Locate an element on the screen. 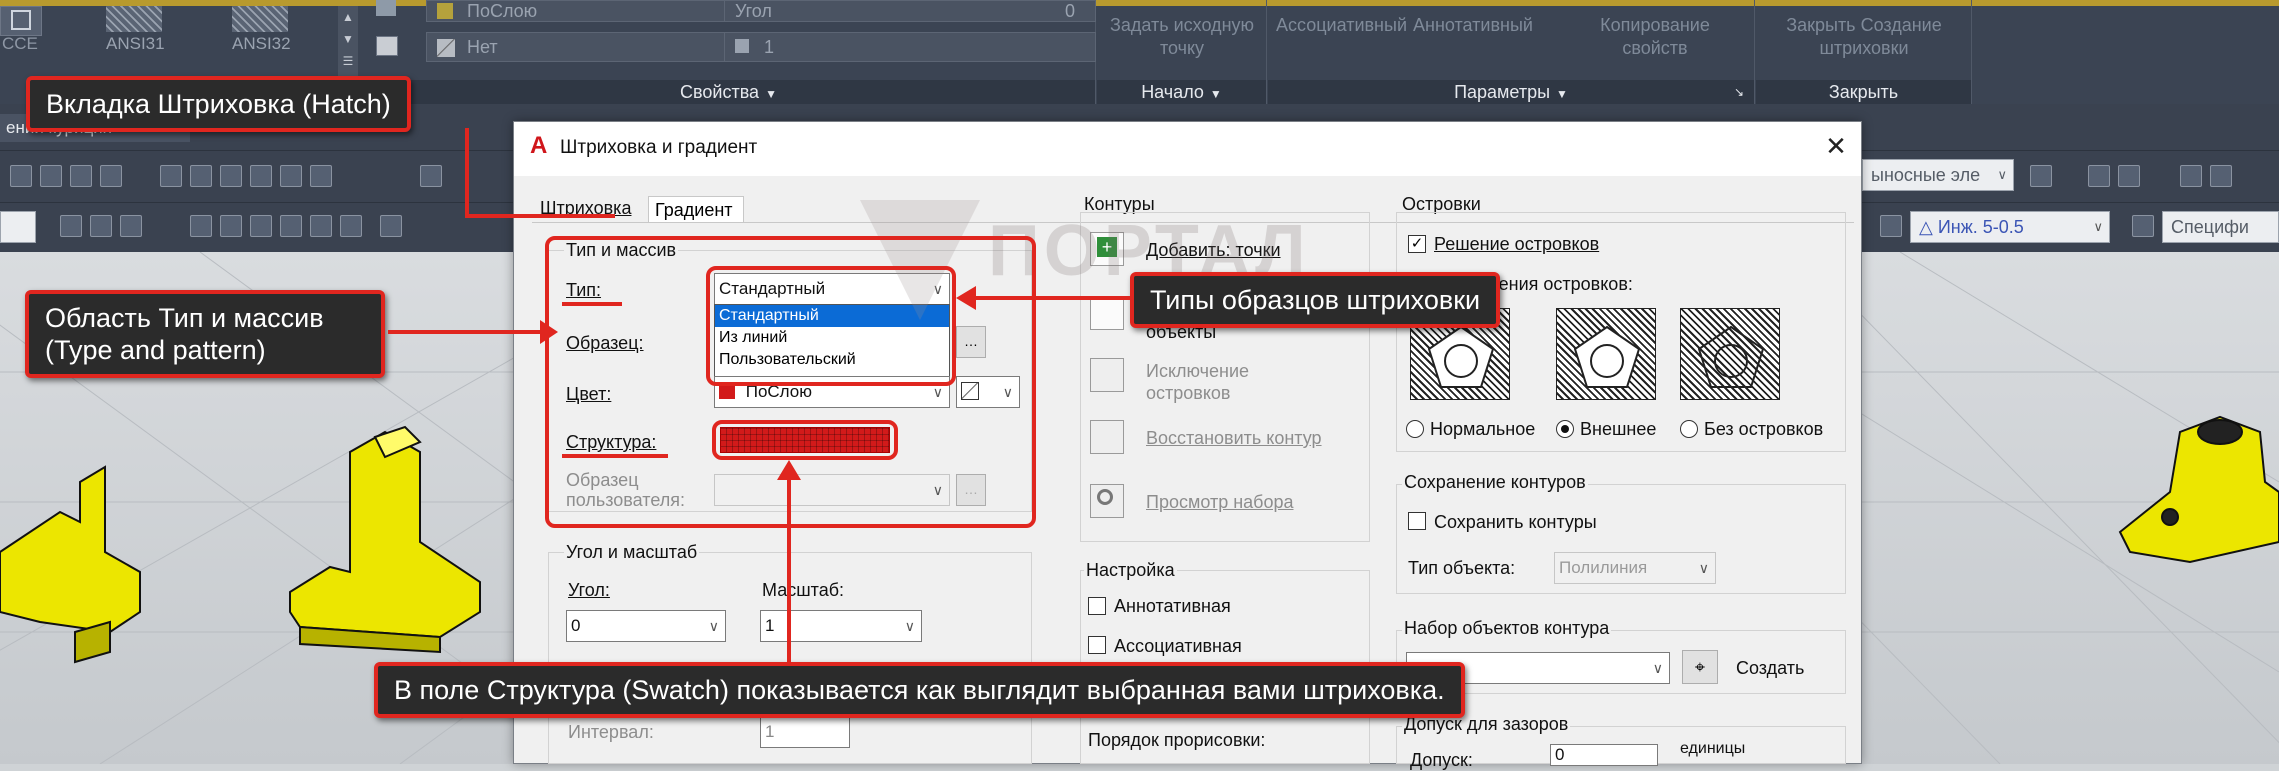 This screenshot has height=771, width=2279. recreate-boundary-label: Восстановить контур is located at coordinates (1234, 438).